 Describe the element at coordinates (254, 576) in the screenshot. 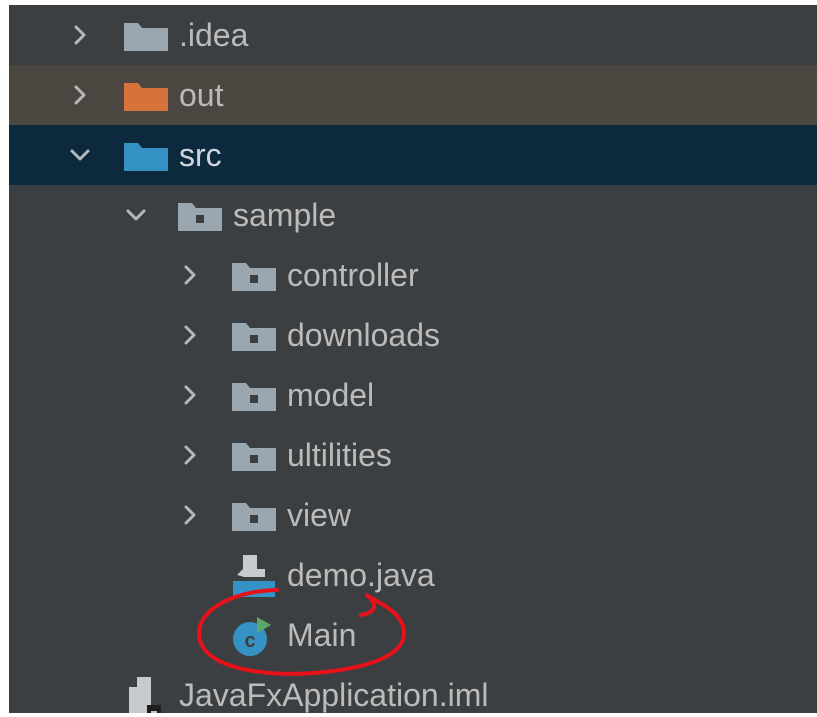

I see `java-file-icon` at that location.